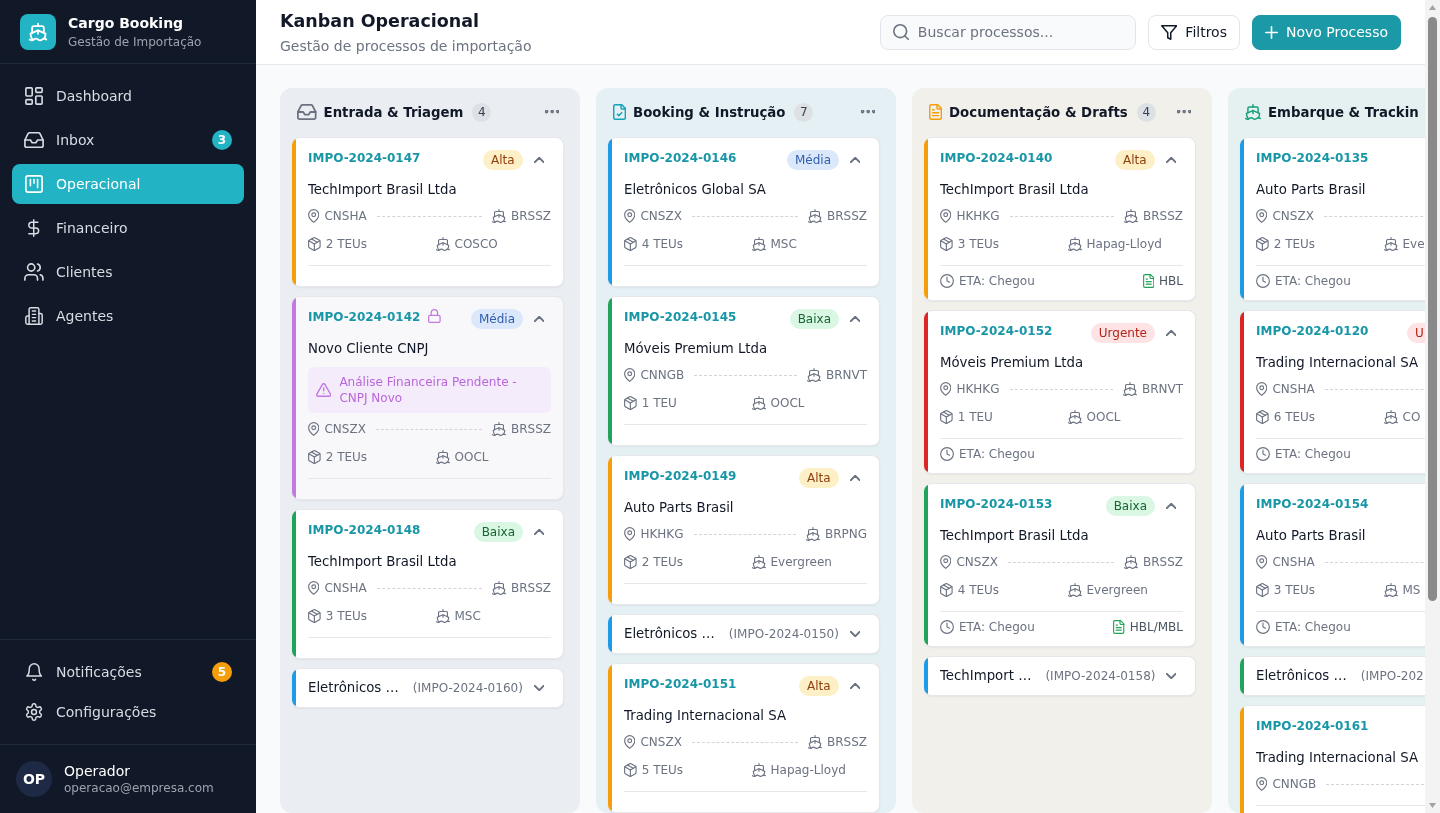  Describe the element at coordinates (1271, 32) in the screenshot. I see `plus-icon` at that location.